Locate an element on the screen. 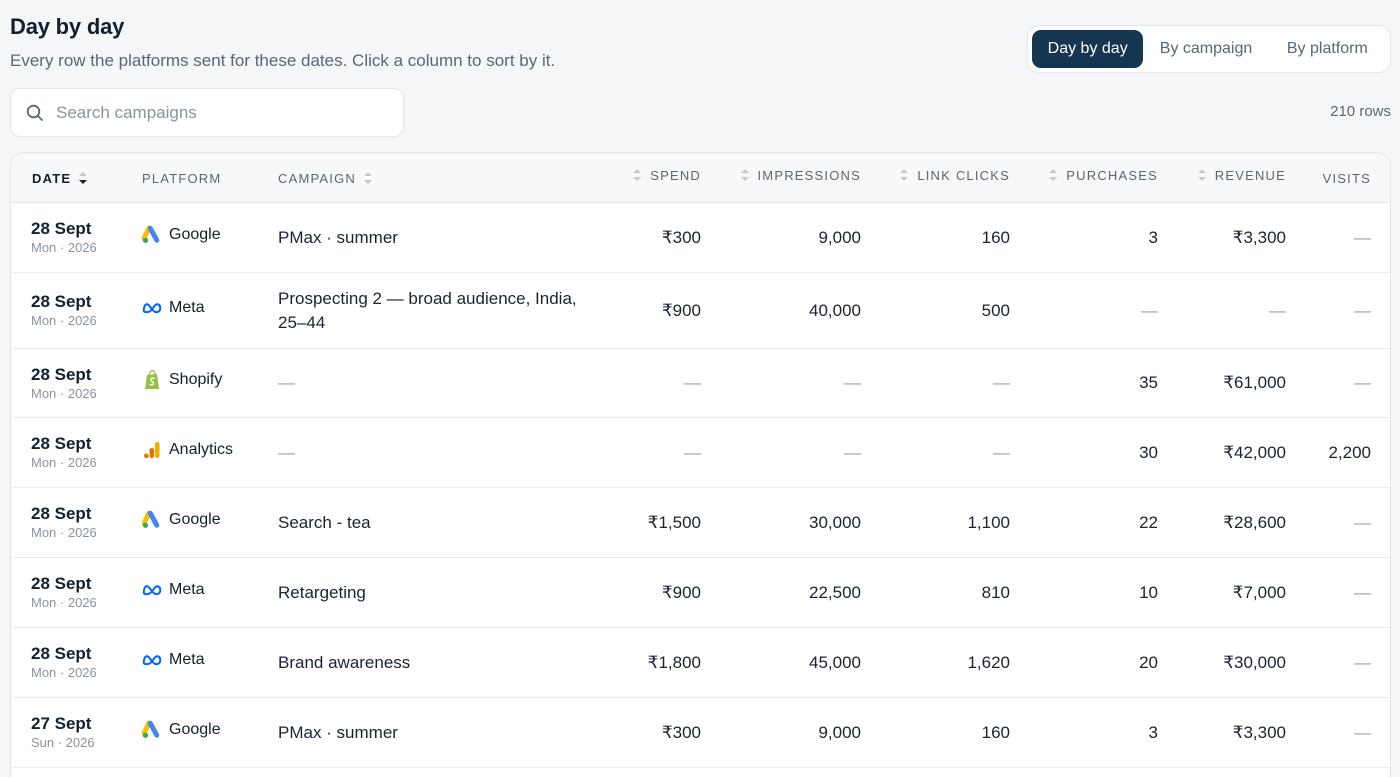  revenue-cell: ₹7,000 is located at coordinates (1259, 592).